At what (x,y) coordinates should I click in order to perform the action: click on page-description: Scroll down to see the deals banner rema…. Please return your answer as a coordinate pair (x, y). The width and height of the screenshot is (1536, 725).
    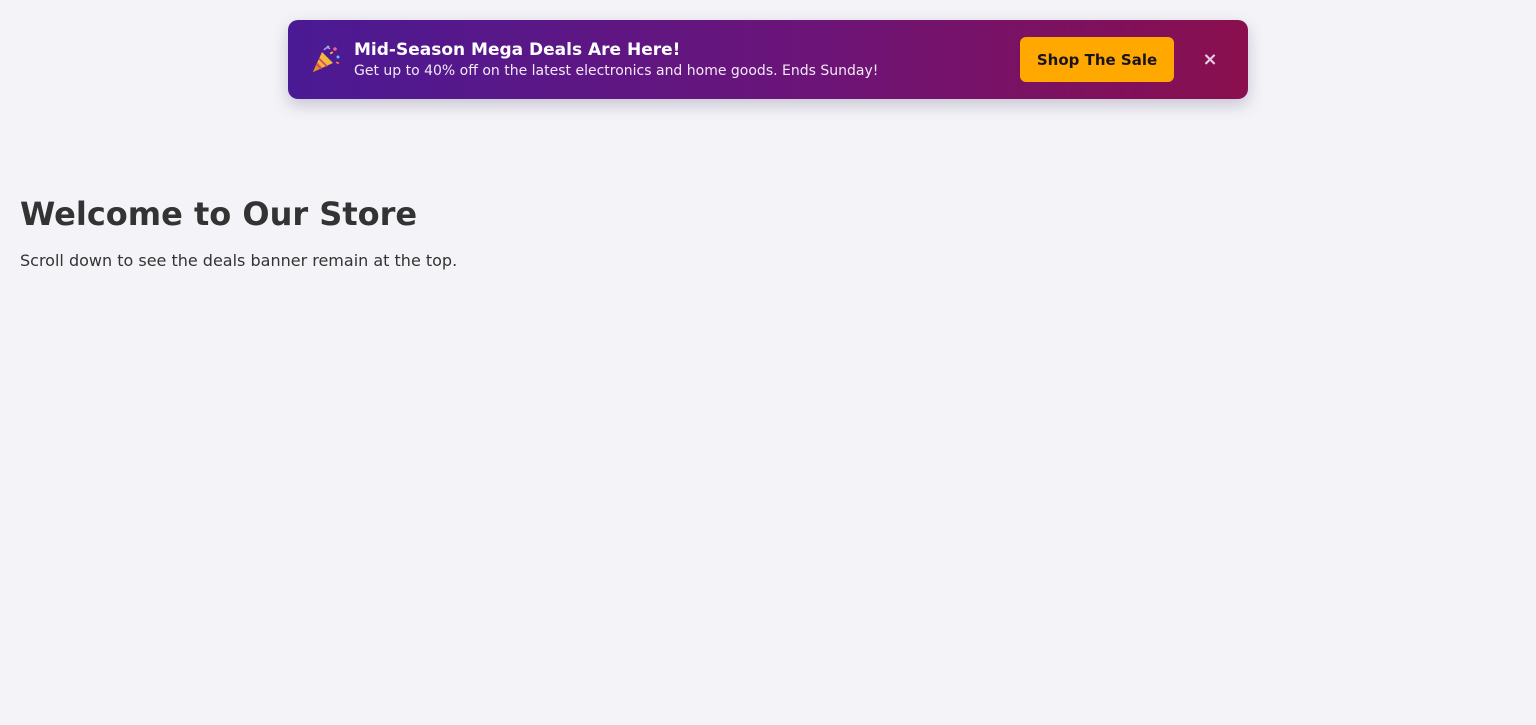
    Looking at the image, I should click on (239, 260).